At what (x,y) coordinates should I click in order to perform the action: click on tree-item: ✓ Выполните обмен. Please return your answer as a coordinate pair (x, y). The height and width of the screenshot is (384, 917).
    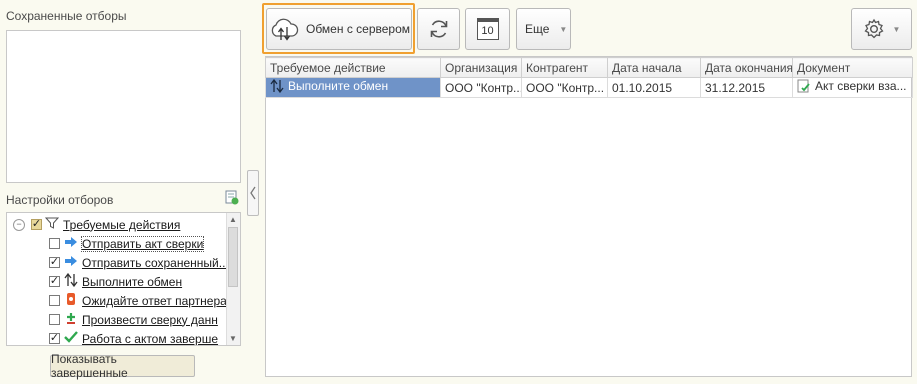
    Looking at the image, I should click on (115, 281).